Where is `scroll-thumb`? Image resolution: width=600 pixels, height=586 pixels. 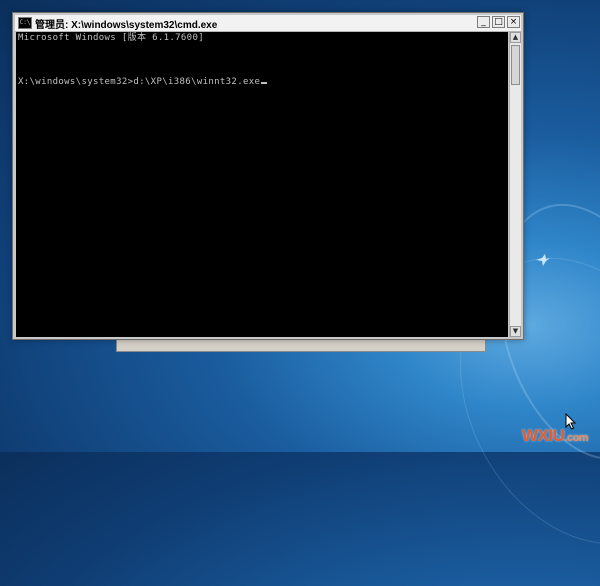
scroll-thumb is located at coordinates (515, 65).